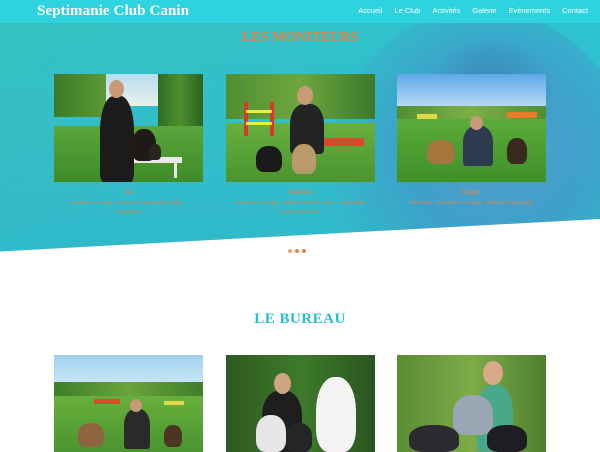 The image size is (600, 452). Describe the element at coordinates (471, 128) in the screenshot. I see `moniteur-photo-regine` at that location.